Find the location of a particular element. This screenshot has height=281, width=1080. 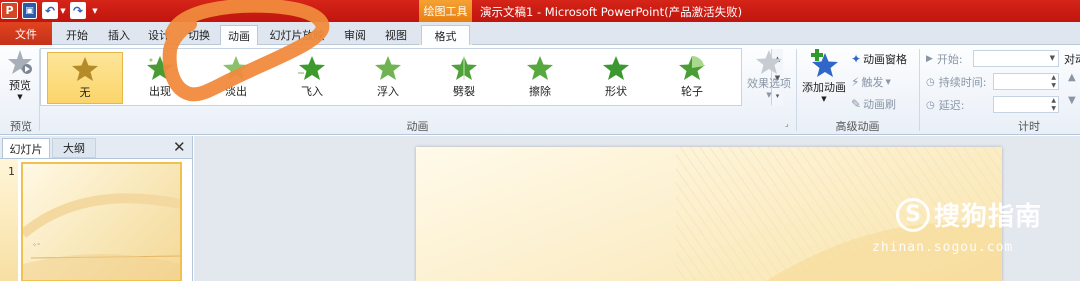

slide-list: 1 ⁘⁼ is located at coordinates (96, 219).